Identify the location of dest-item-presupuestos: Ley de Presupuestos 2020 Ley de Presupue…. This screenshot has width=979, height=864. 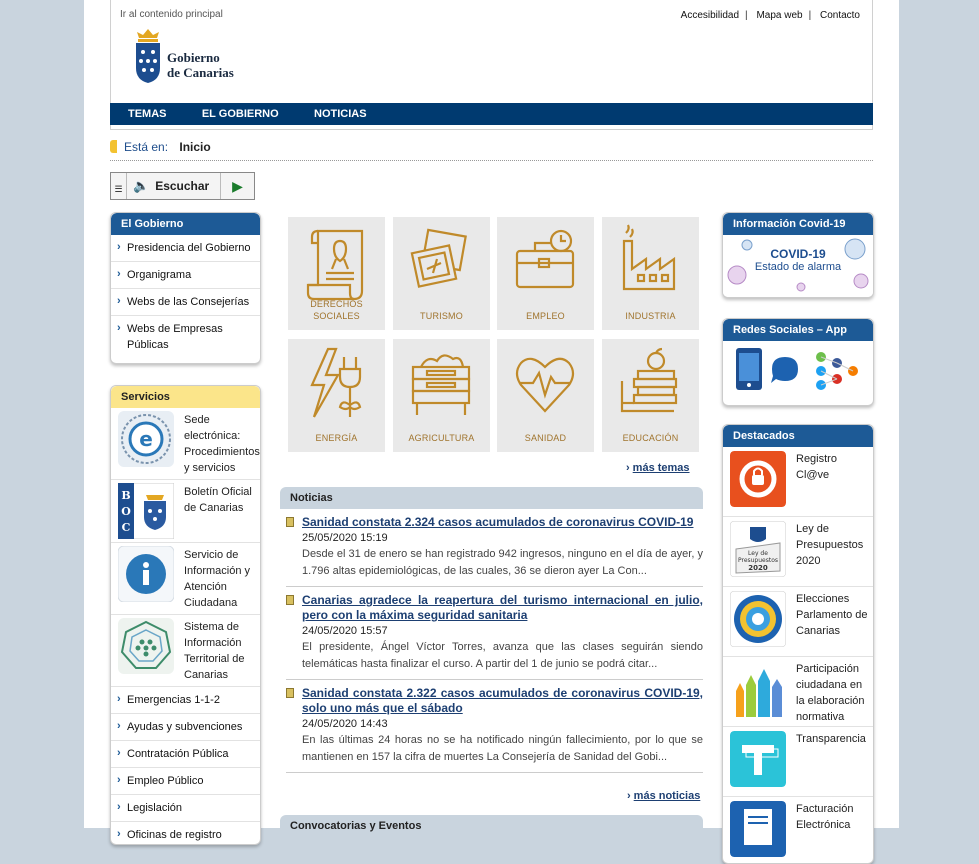
(798, 552).